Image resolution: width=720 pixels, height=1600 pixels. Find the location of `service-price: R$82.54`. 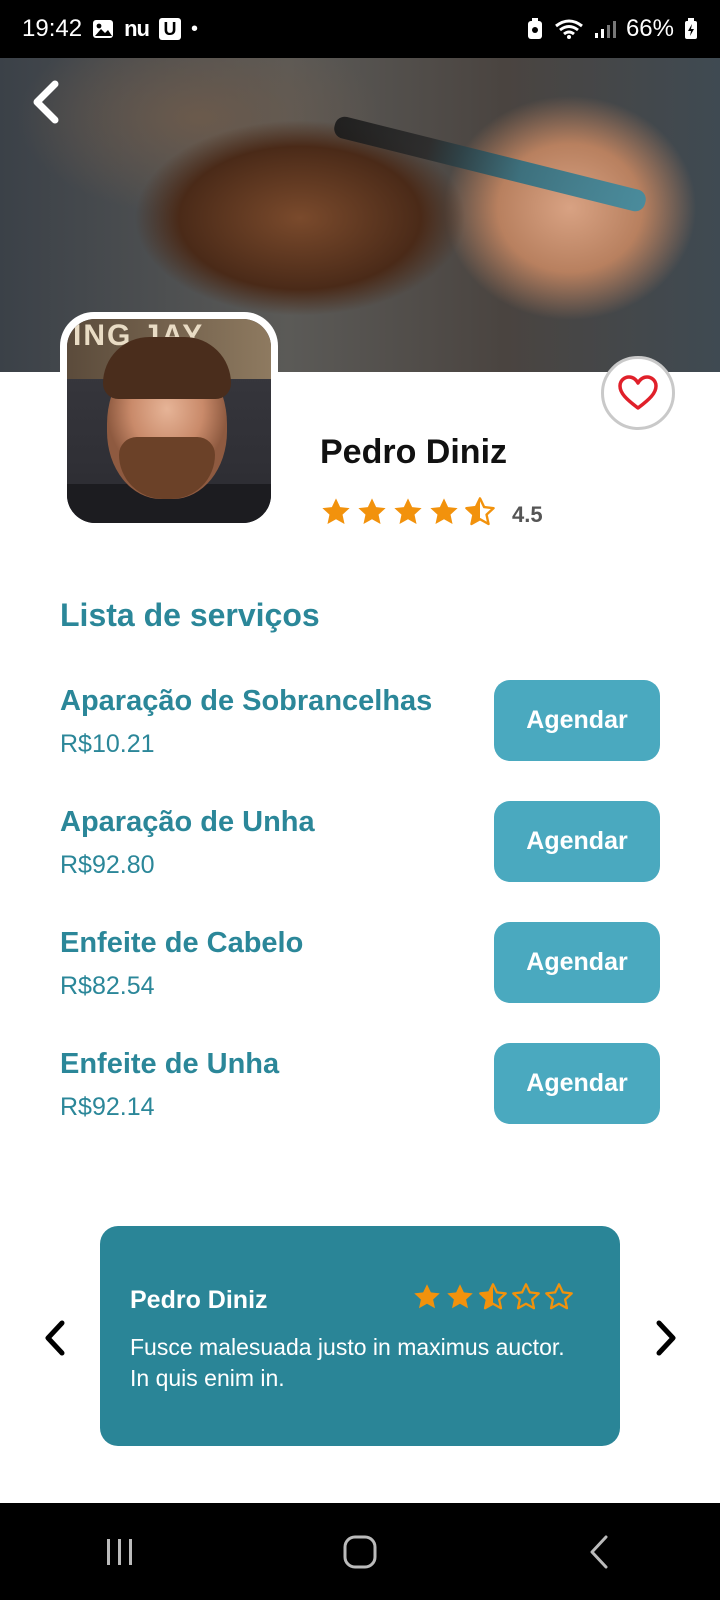

service-price: R$82.54 is located at coordinates (107, 986).